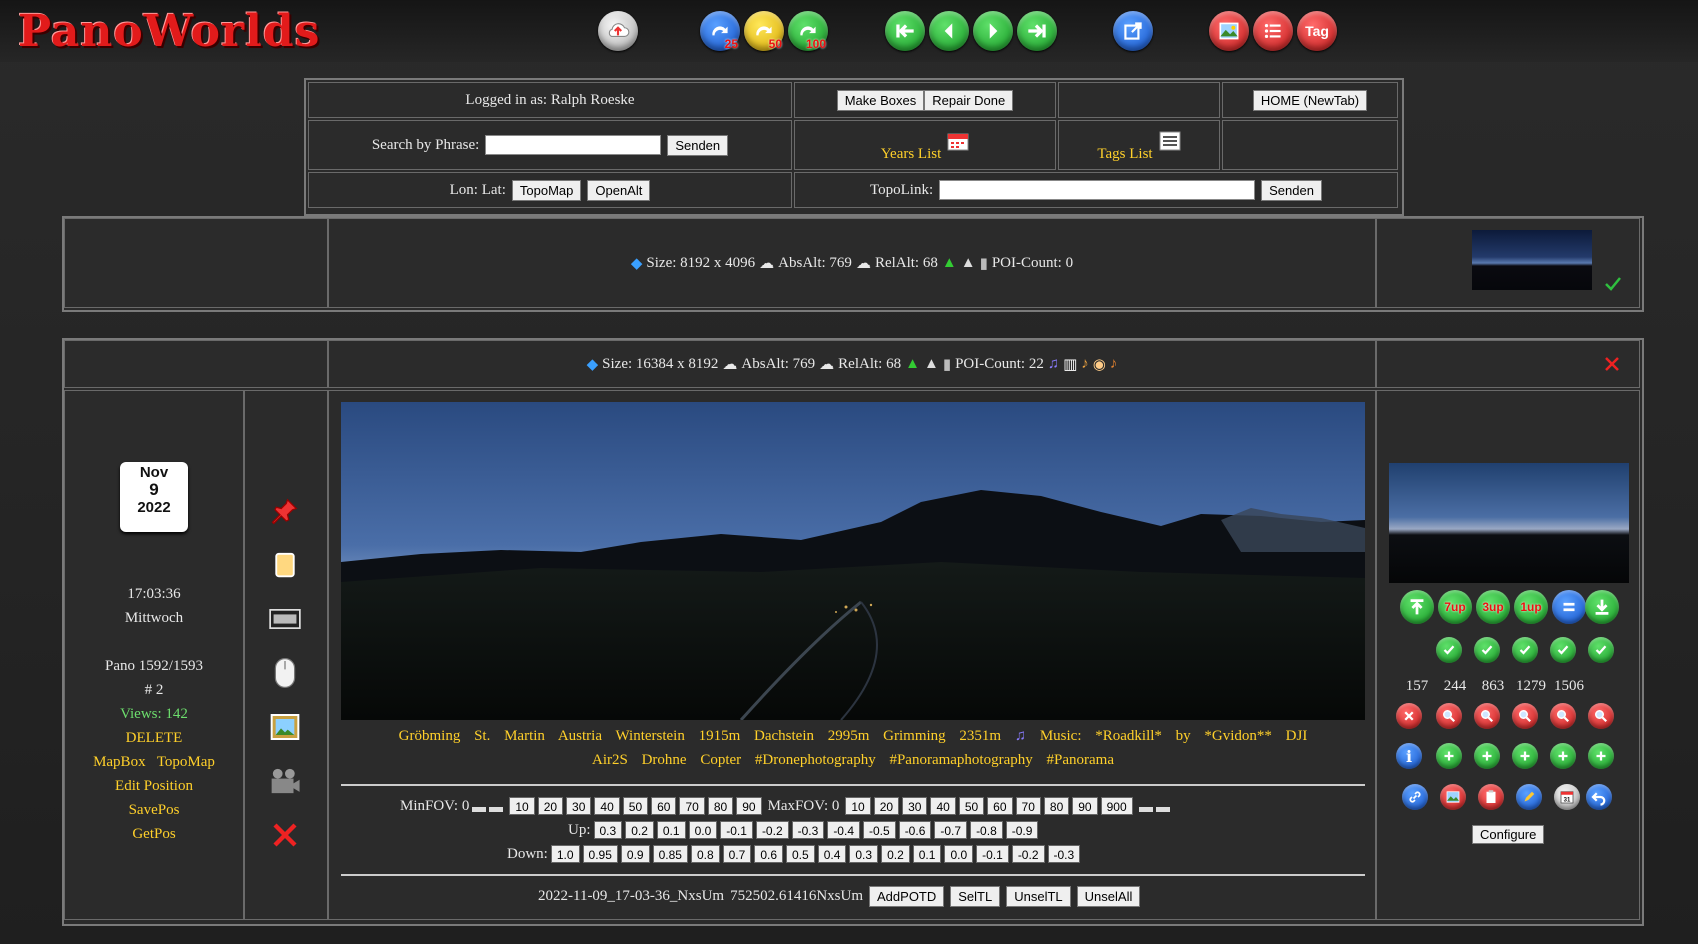 The image size is (1698, 944). What do you see at coordinates (546, 190) in the screenshot?
I see `topomap-button: TopoMap` at bounding box center [546, 190].